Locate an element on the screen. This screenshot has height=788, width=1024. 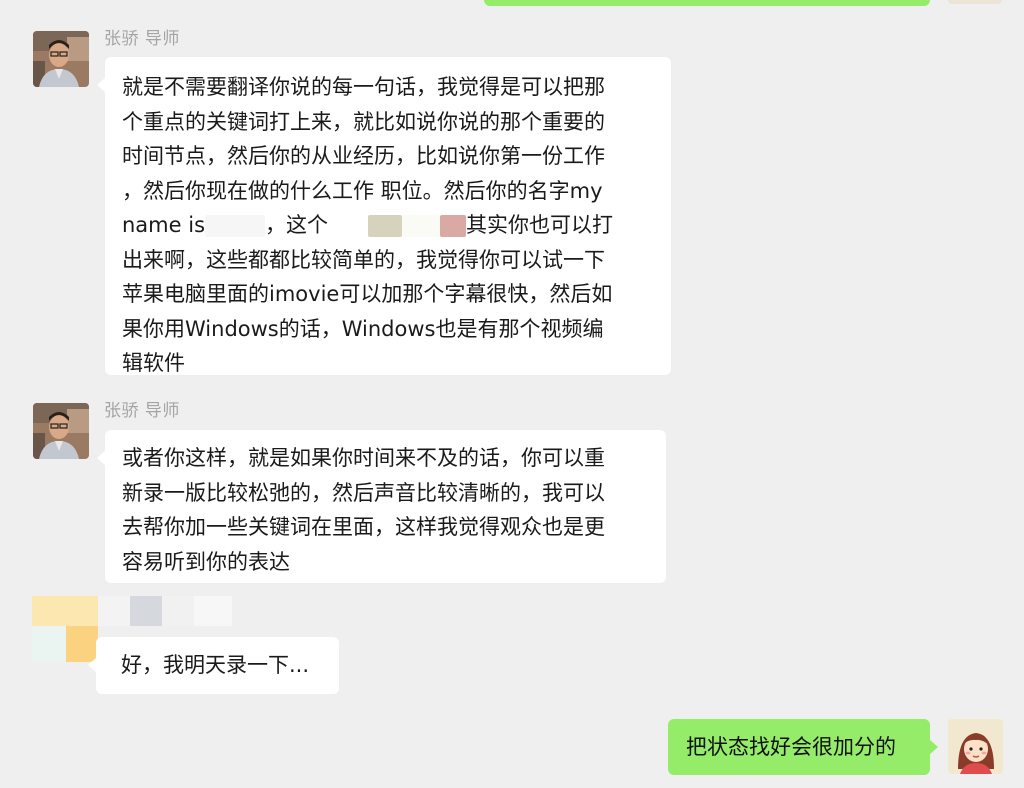
message-line: 新录一版比较松弛的，然后声音比较清晰的，我可以 is located at coordinates (363, 492).